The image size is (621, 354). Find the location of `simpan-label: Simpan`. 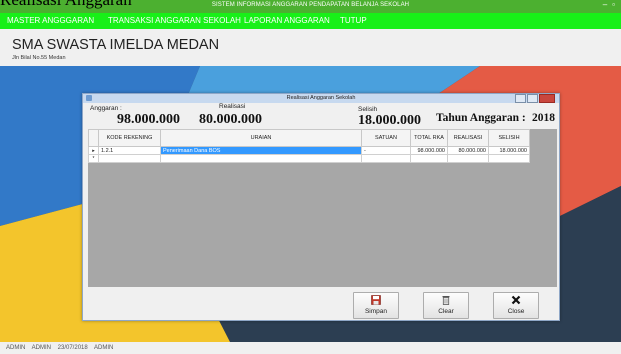

simpan-label: Simpan is located at coordinates (376, 311).